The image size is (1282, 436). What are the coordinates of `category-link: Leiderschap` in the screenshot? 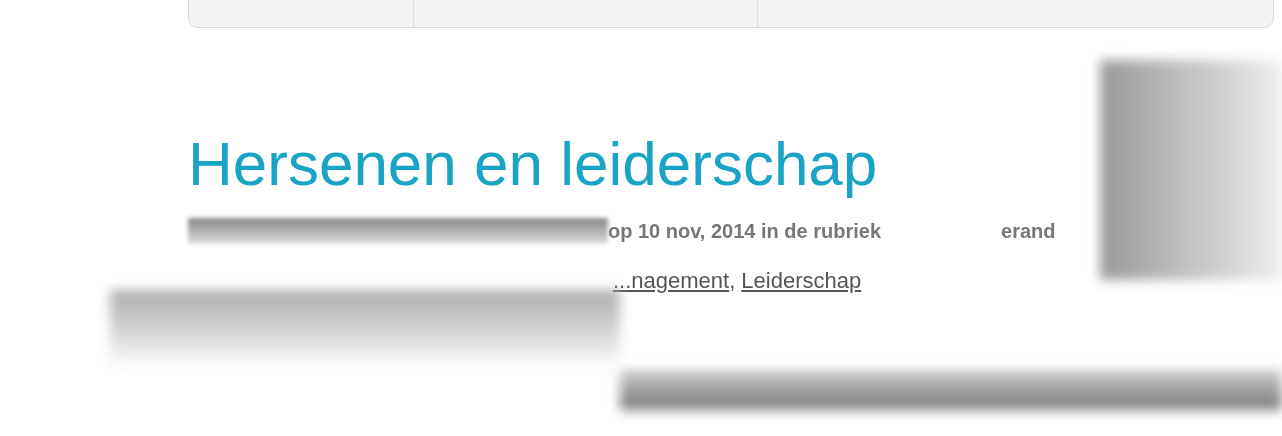 It's located at (801, 280).